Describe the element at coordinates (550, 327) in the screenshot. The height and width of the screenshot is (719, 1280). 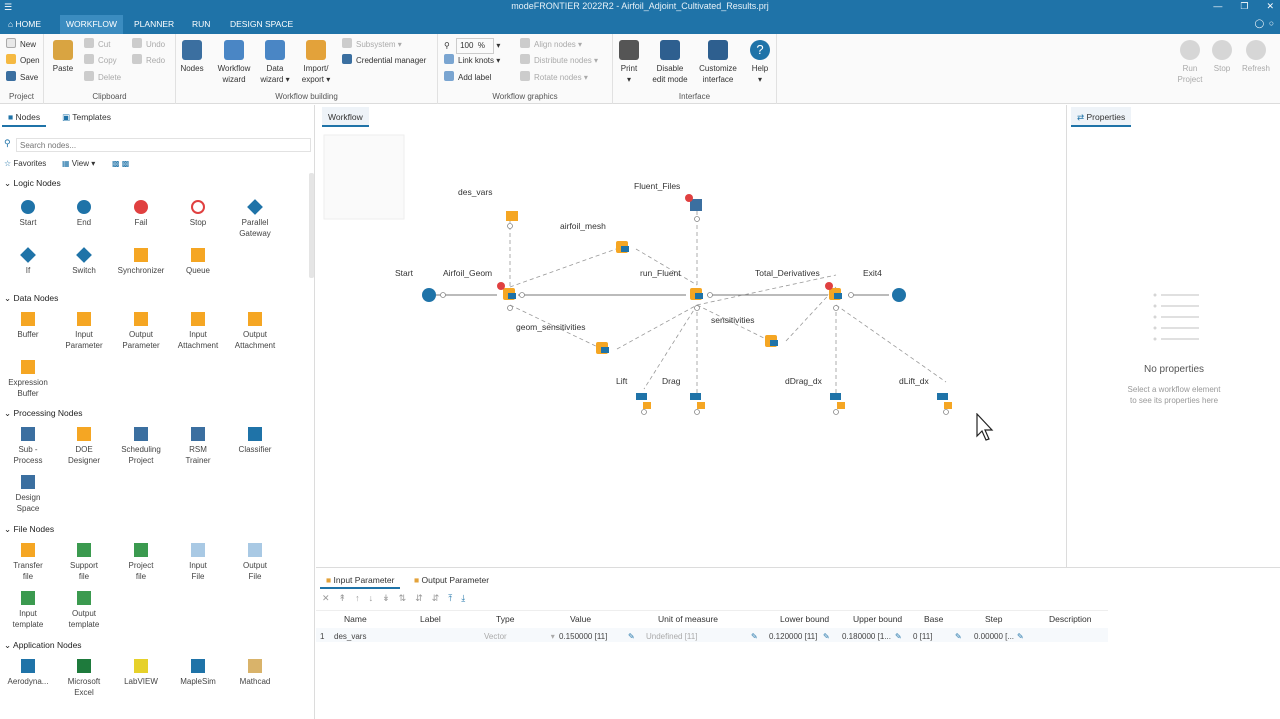
I see `node-label-geom-sensitivities: geom_sensitivities` at that location.